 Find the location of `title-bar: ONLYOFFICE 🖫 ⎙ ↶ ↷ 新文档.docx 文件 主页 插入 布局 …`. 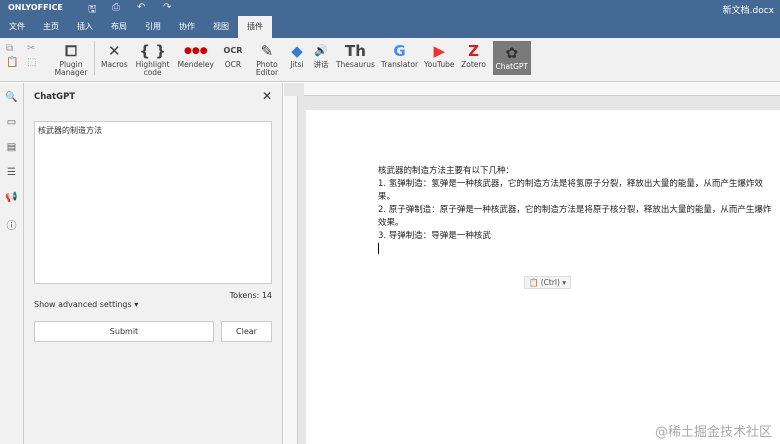

title-bar: ONLYOFFICE 🖫 ⎙ ↶ ↷ 新文档.docx 文件 主页 插入 布局 … is located at coordinates (390, 19).